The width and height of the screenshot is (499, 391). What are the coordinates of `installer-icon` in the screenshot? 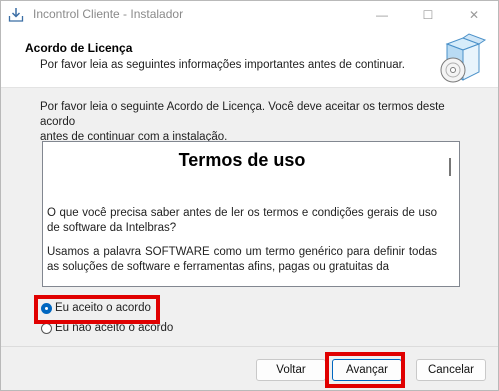 It's located at (16, 15).